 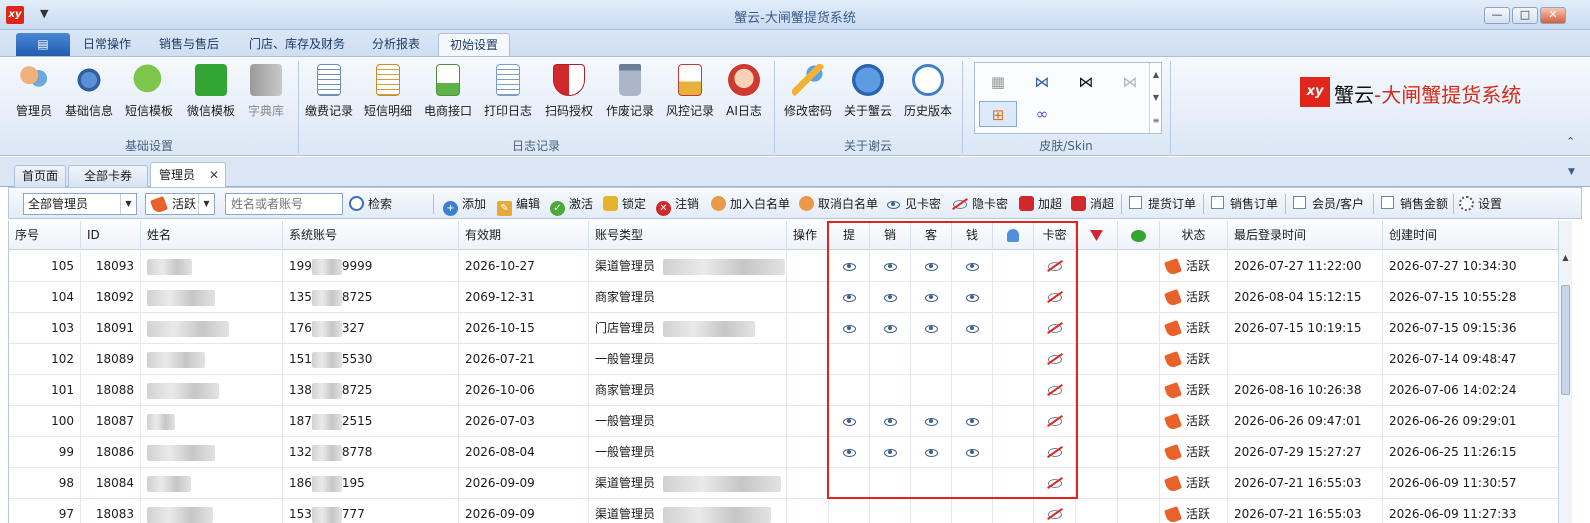 What do you see at coordinates (1130, 82) in the screenshot?
I see `skin-vs-light-icon: ⋈` at bounding box center [1130, 82].